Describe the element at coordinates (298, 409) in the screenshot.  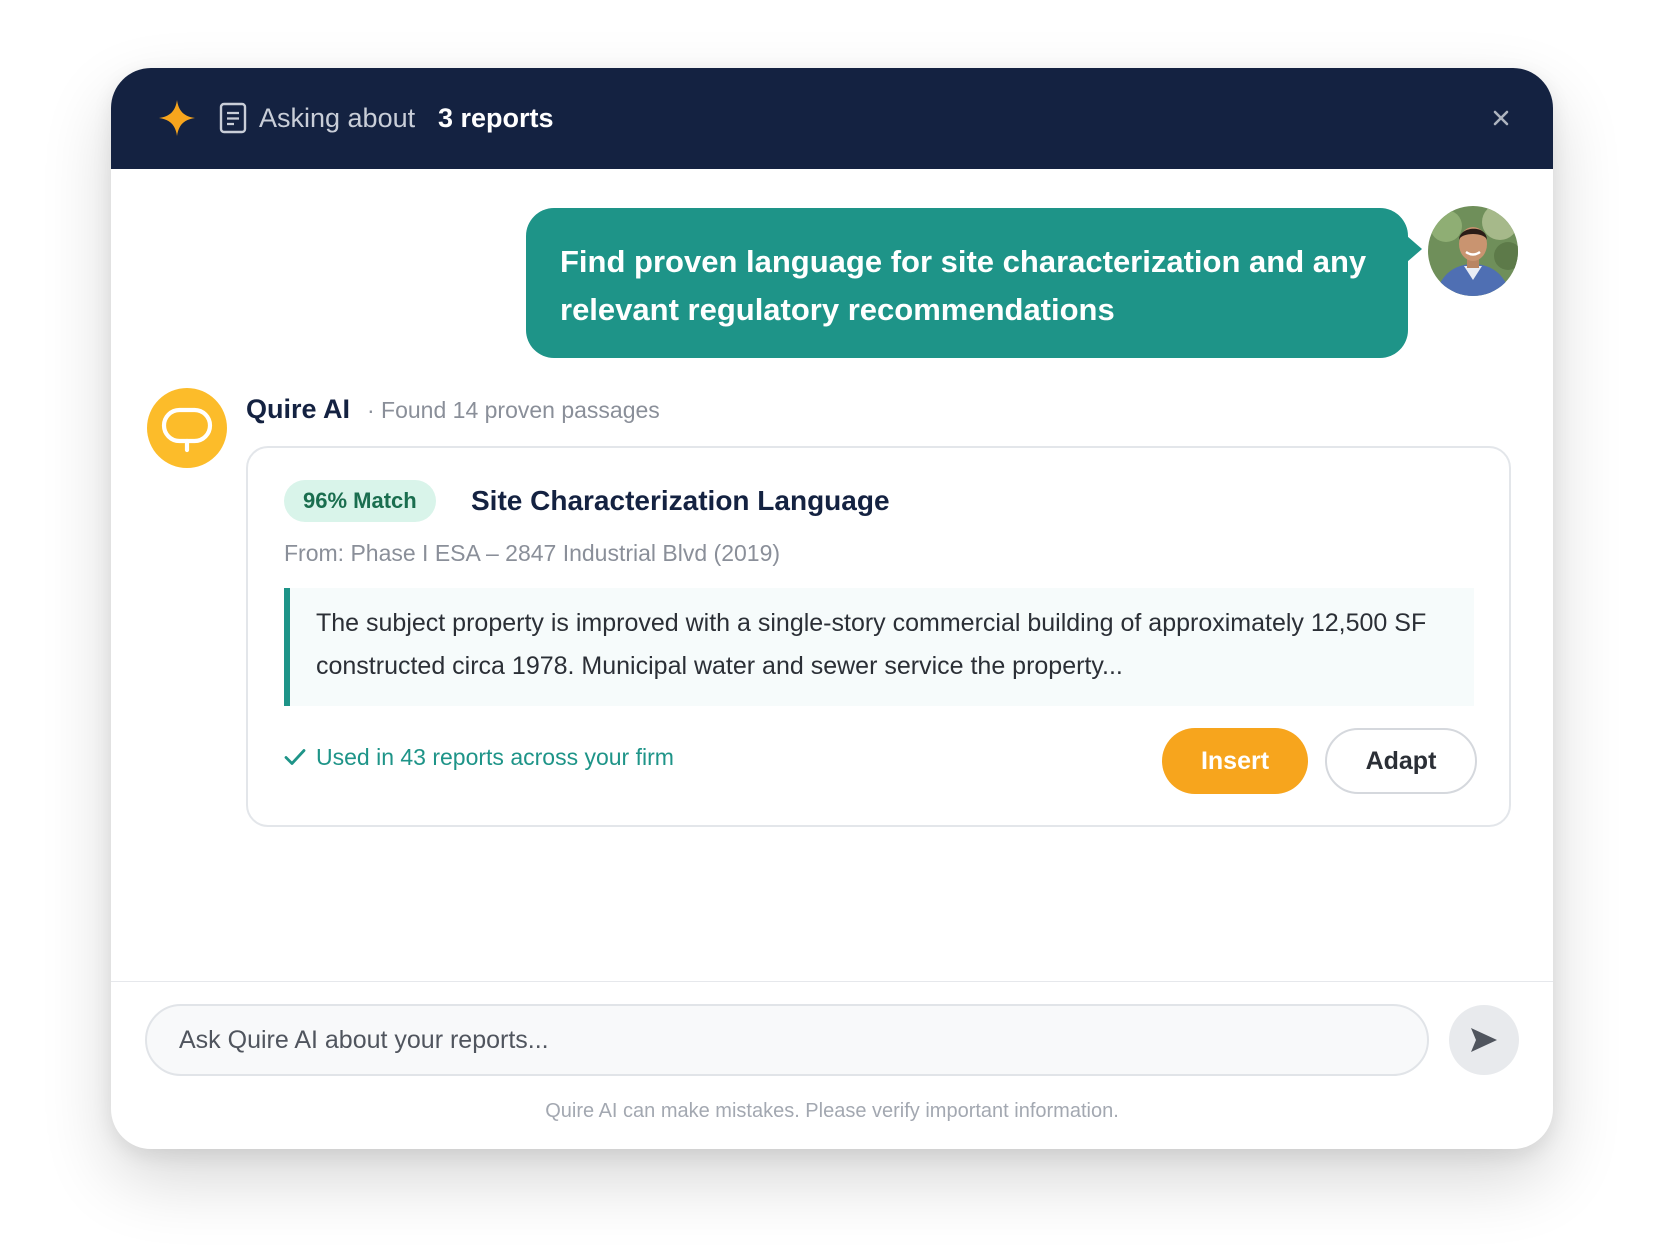
I see `assistant-name: Quire AI` at that location.